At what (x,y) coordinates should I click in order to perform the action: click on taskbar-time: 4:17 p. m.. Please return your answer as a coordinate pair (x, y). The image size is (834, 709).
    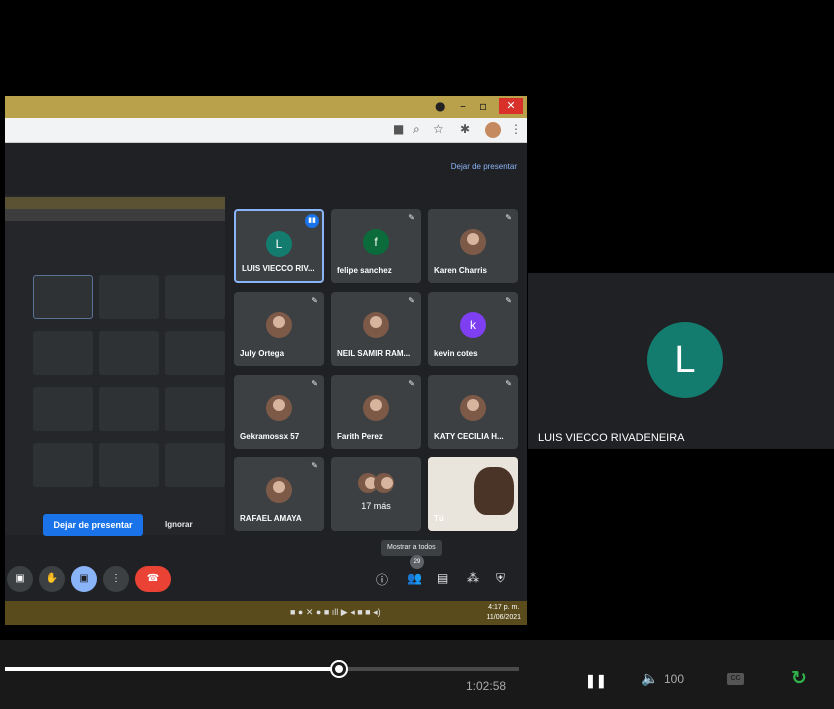
    Looking at the image, I should click on (504, 607).